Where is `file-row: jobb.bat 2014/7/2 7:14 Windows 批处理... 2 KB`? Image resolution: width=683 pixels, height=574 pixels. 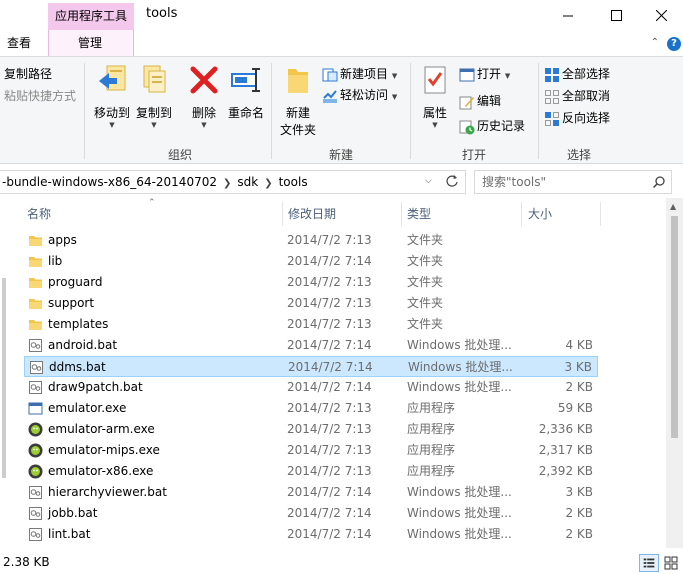
file-row: jobb.bat 2014/7/2 7:14 Windows 批处理... 2 KB is located at coordinates (311, 513).